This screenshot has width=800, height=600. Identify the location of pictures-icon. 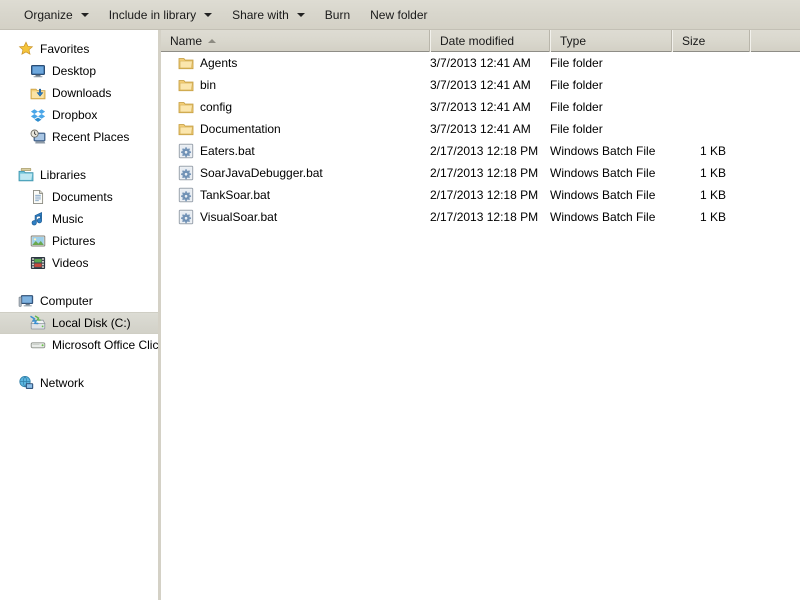
(38, 241).